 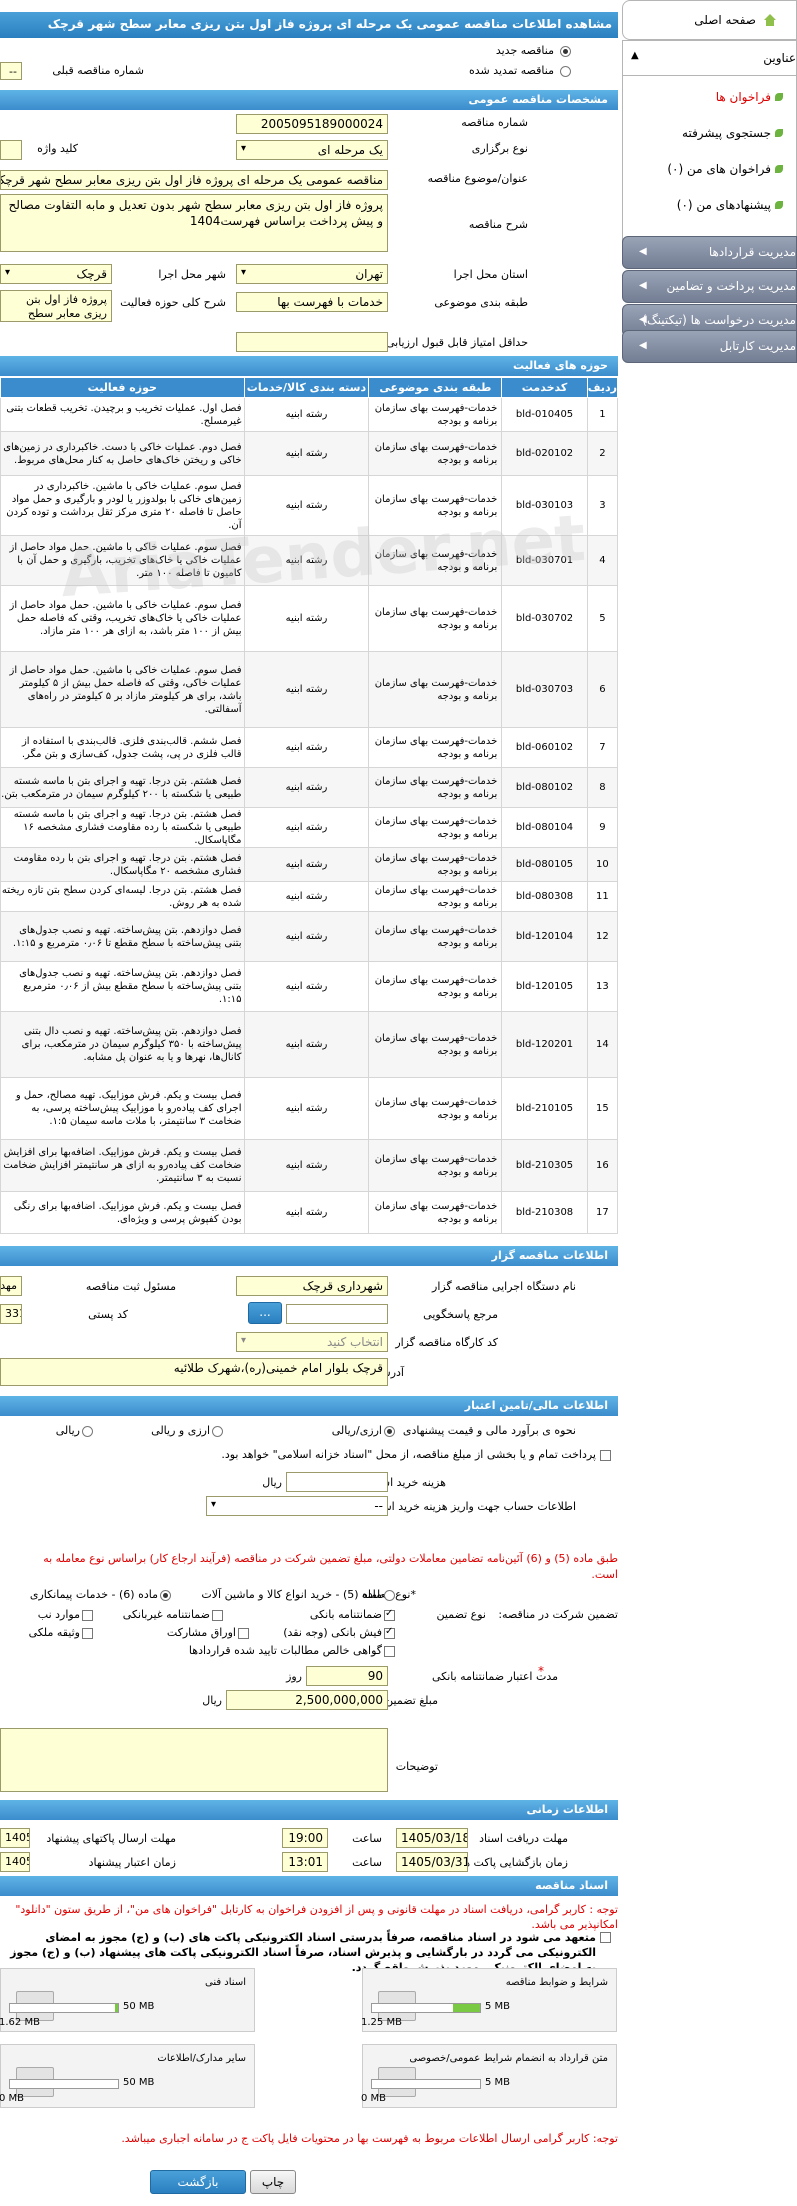 I want to click on radio-fx-and-rial, so click(x=217, y=1431).